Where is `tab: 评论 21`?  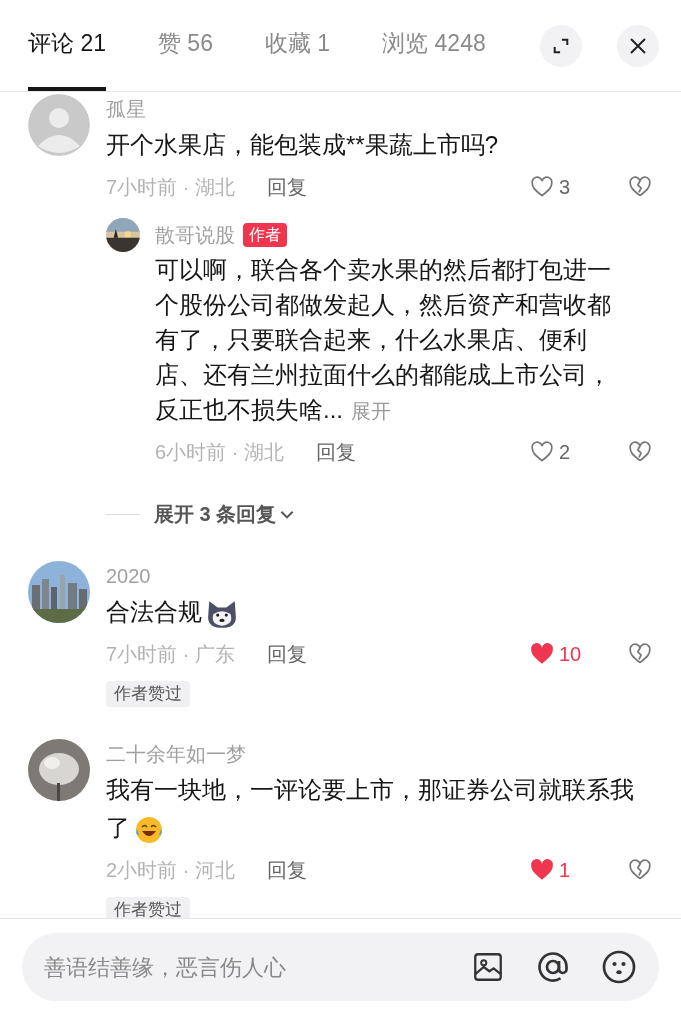 tab: 评论 21 is located at coordinates (67, 45).